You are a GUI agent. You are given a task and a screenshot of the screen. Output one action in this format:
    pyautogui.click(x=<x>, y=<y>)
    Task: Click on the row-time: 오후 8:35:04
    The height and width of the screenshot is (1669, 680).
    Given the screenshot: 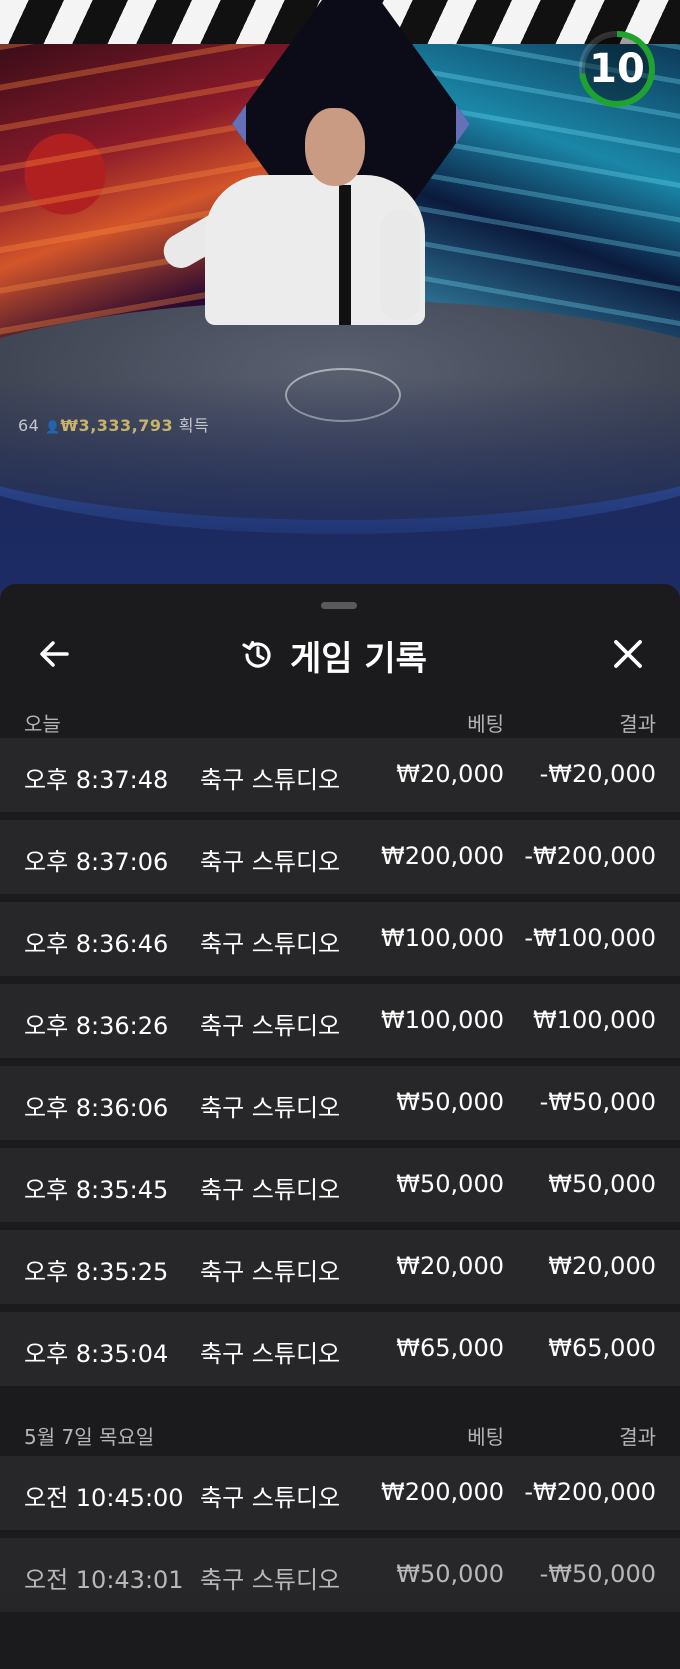 What is the action you would take?
    pyautogui.click(x=96, y=1354)
    